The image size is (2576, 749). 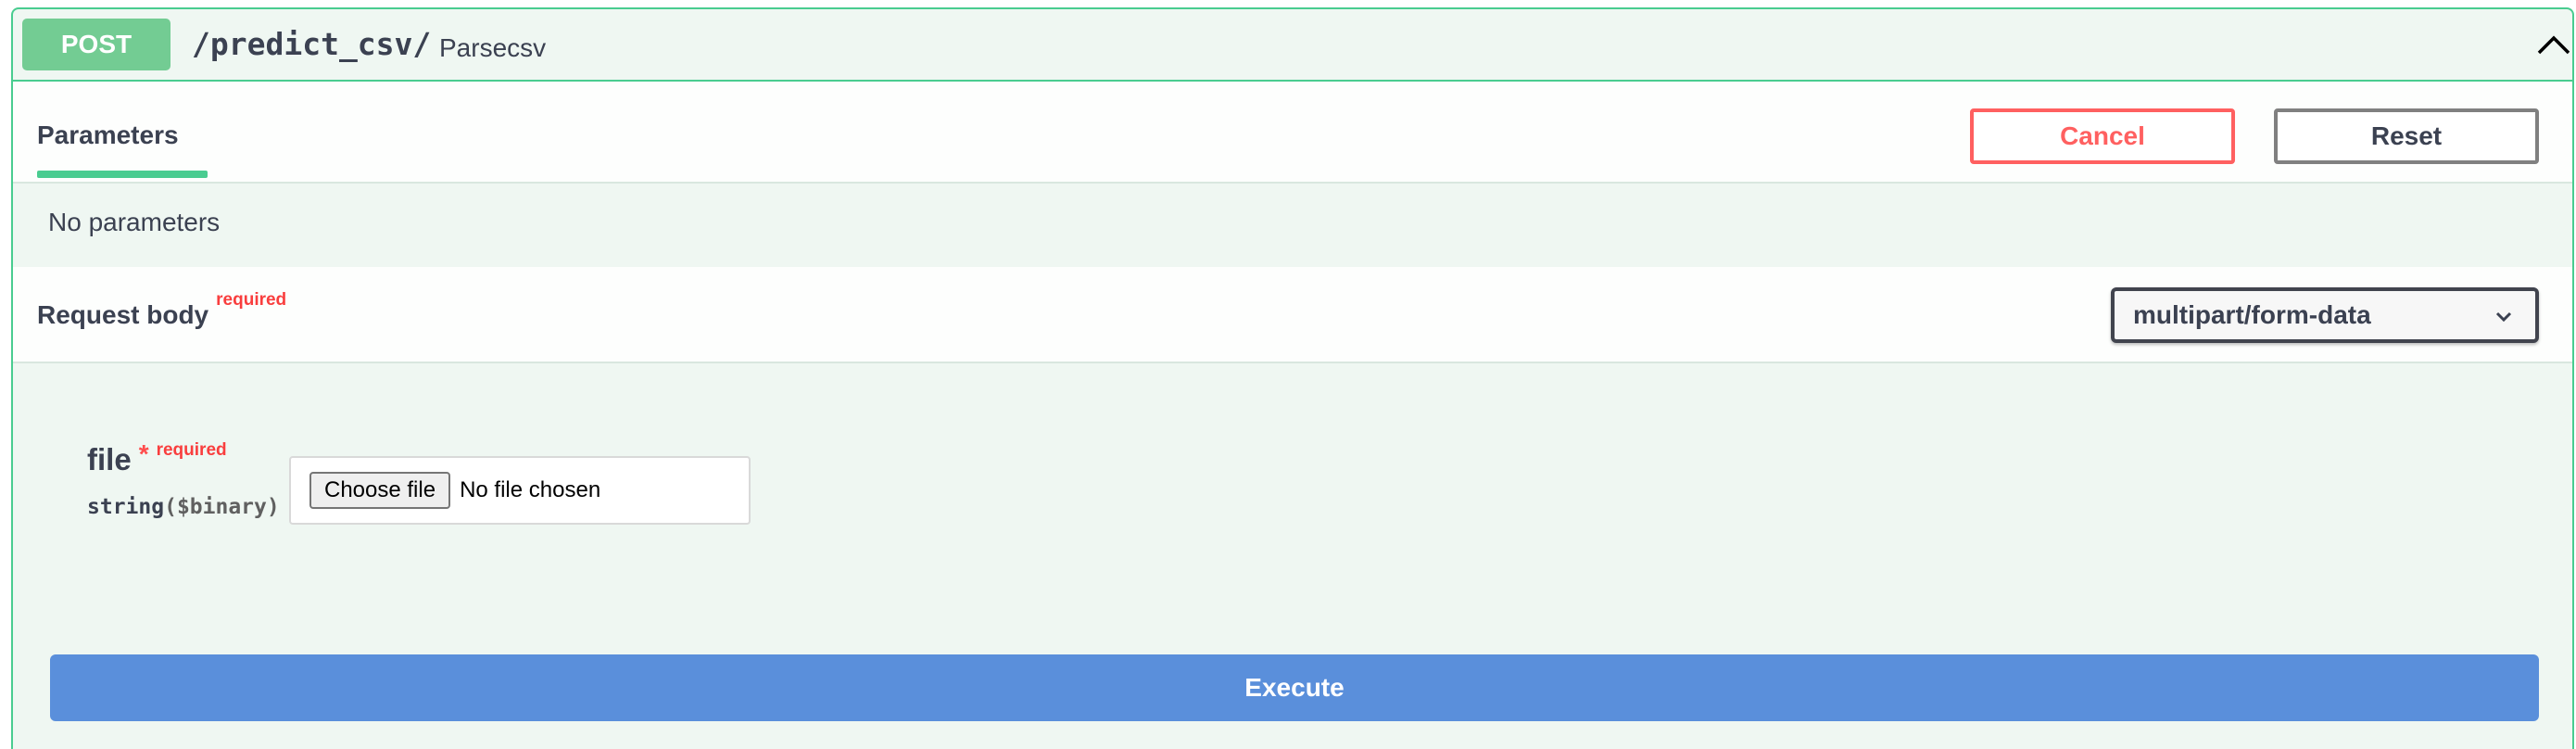 I want to click on file-input: Choose file No file chosen, so click(x=520, y=491).